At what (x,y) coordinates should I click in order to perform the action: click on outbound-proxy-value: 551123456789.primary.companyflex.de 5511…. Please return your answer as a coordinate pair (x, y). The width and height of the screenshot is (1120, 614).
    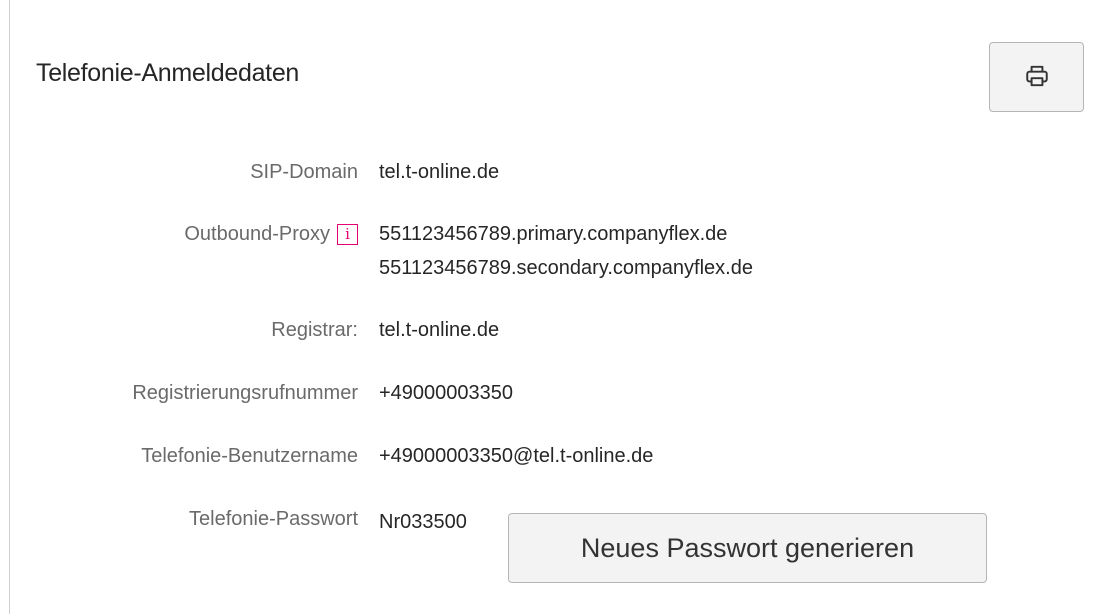
    Looking at the image, I should click on (566, 251).